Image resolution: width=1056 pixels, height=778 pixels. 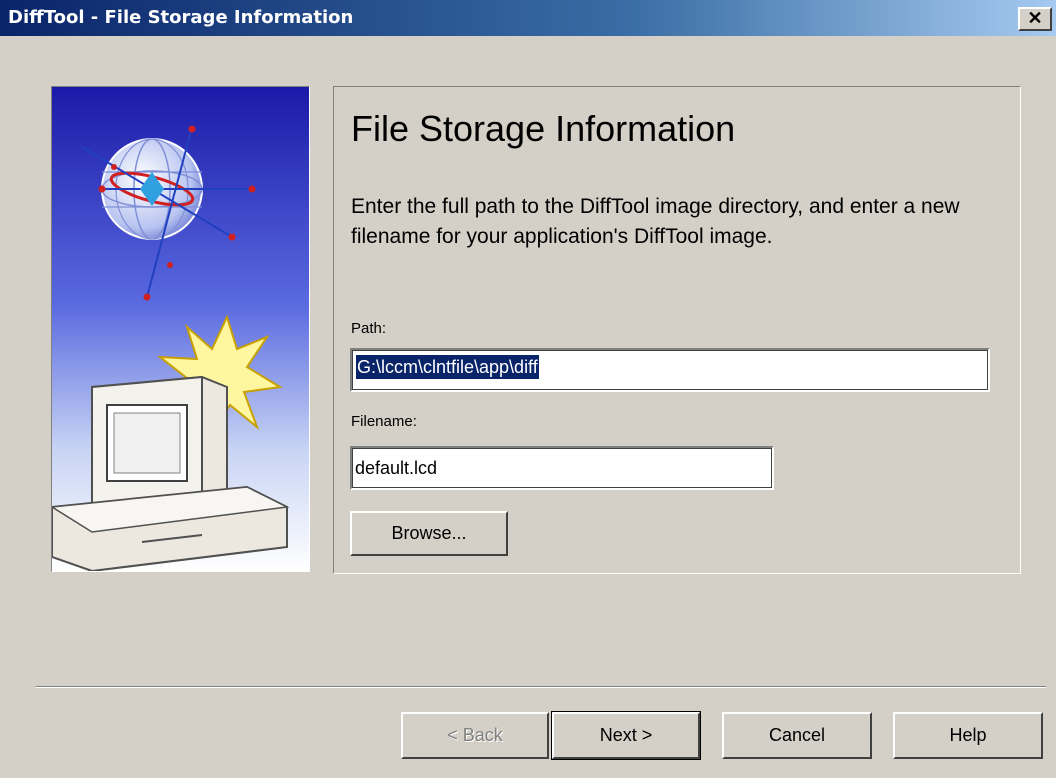 I want to click on close-button: ✕, so click(x=1035, y=19).